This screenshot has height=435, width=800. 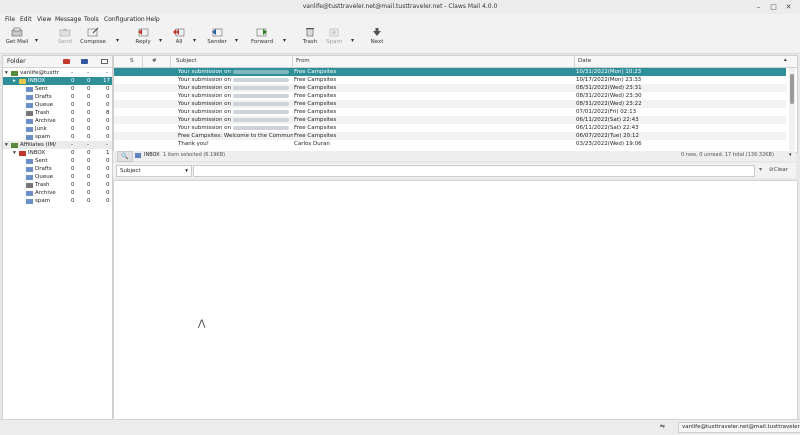 What do you see at coordinates (138, 155) in the screenshot?
I see `inbox-icon` at bounding box center [138, 155].